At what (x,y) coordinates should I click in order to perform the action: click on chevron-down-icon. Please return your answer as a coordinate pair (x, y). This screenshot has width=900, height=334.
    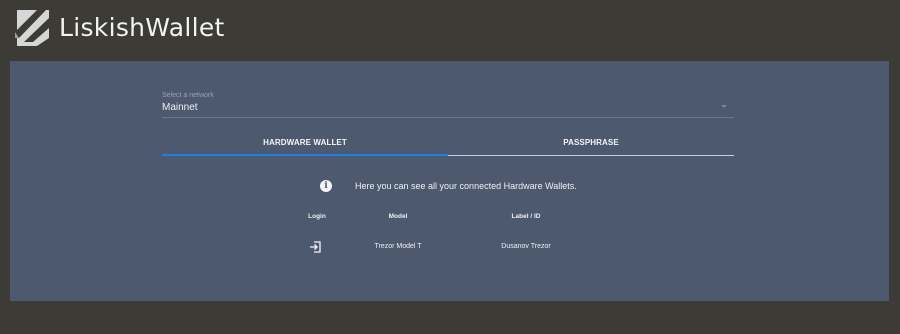
    Looking at the image, I should click on (724, 106).